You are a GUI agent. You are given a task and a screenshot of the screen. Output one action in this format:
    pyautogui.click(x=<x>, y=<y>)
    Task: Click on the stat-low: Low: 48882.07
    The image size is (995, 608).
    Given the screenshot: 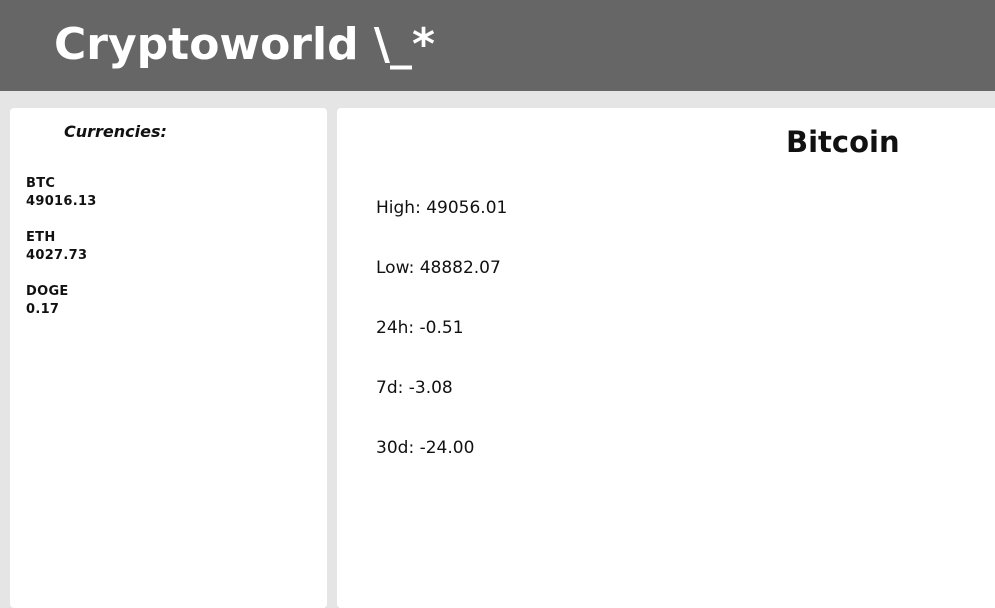 What is the action you would take?
    pyautogui.click(x=438, y=268)
    